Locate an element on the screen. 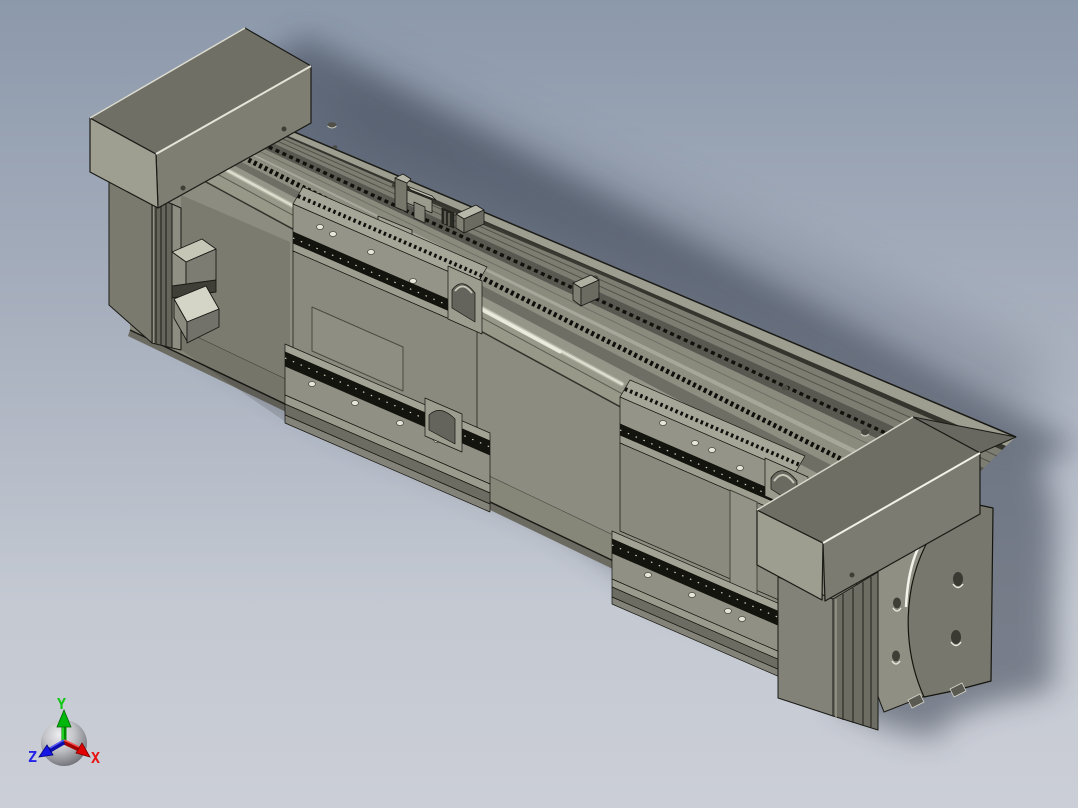 This screenshot has height=808, width=1078. sensor-blocks is located at coordinates (195, 291).